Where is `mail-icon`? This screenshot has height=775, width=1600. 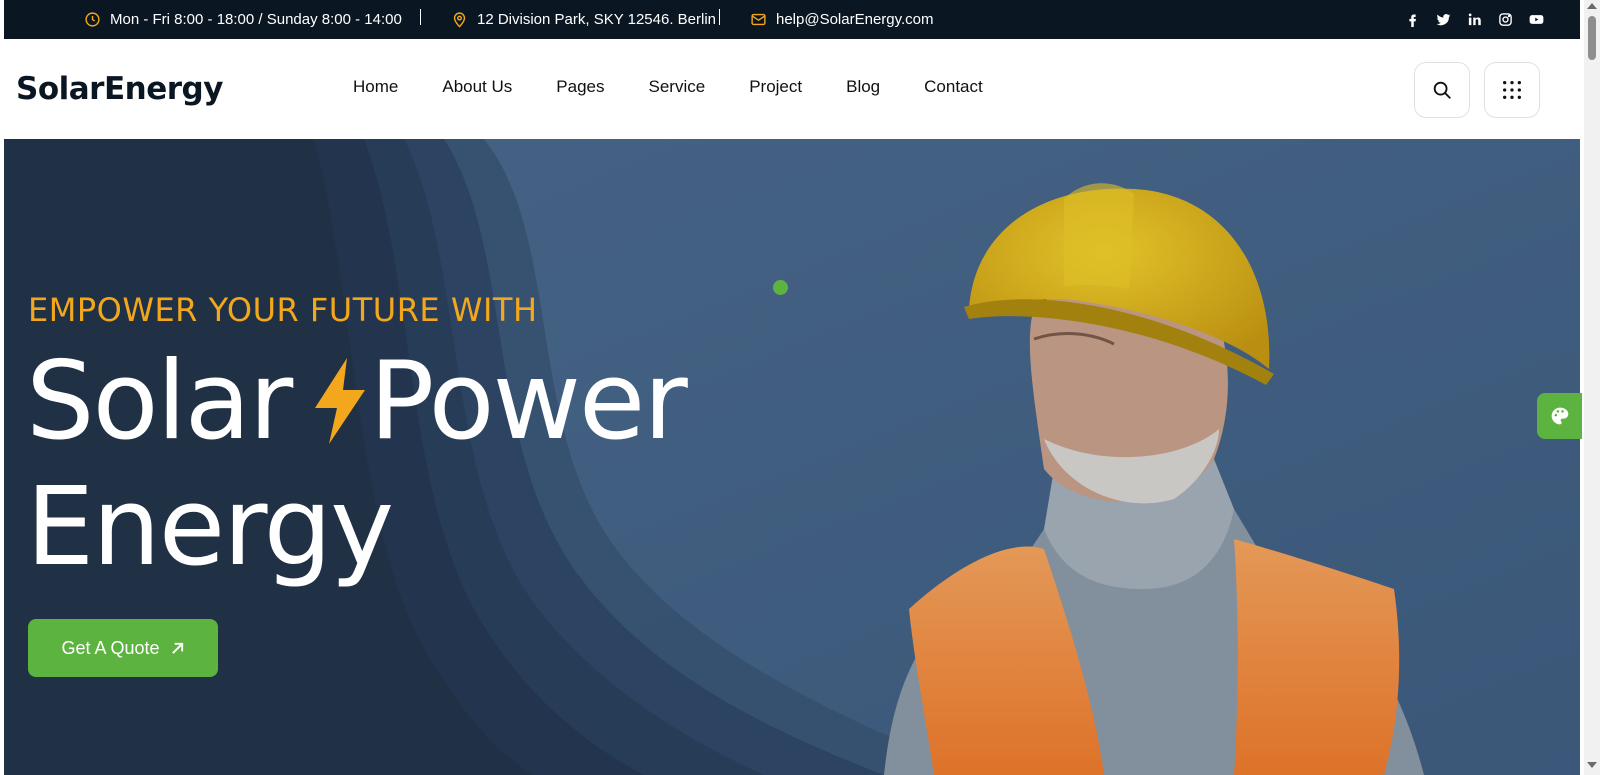
mail-icon is located at coordinates (758, 19).